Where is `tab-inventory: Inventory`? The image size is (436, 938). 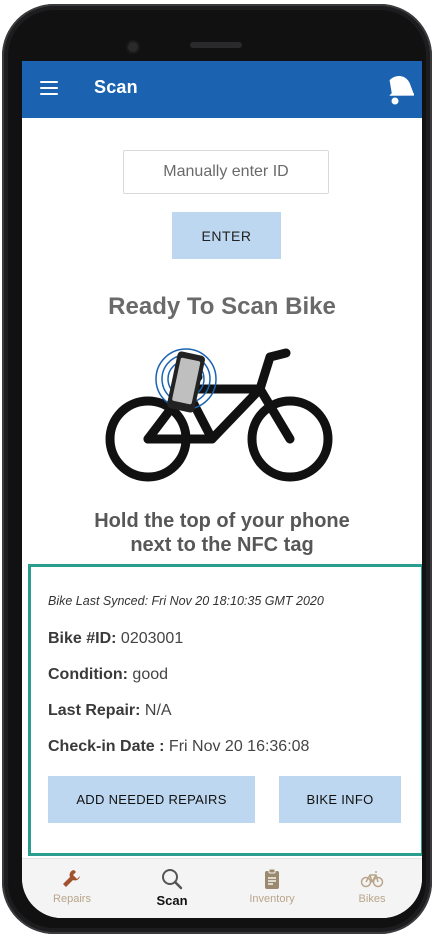 tab-inventory: Inventory is located at coordinates (272, 888).